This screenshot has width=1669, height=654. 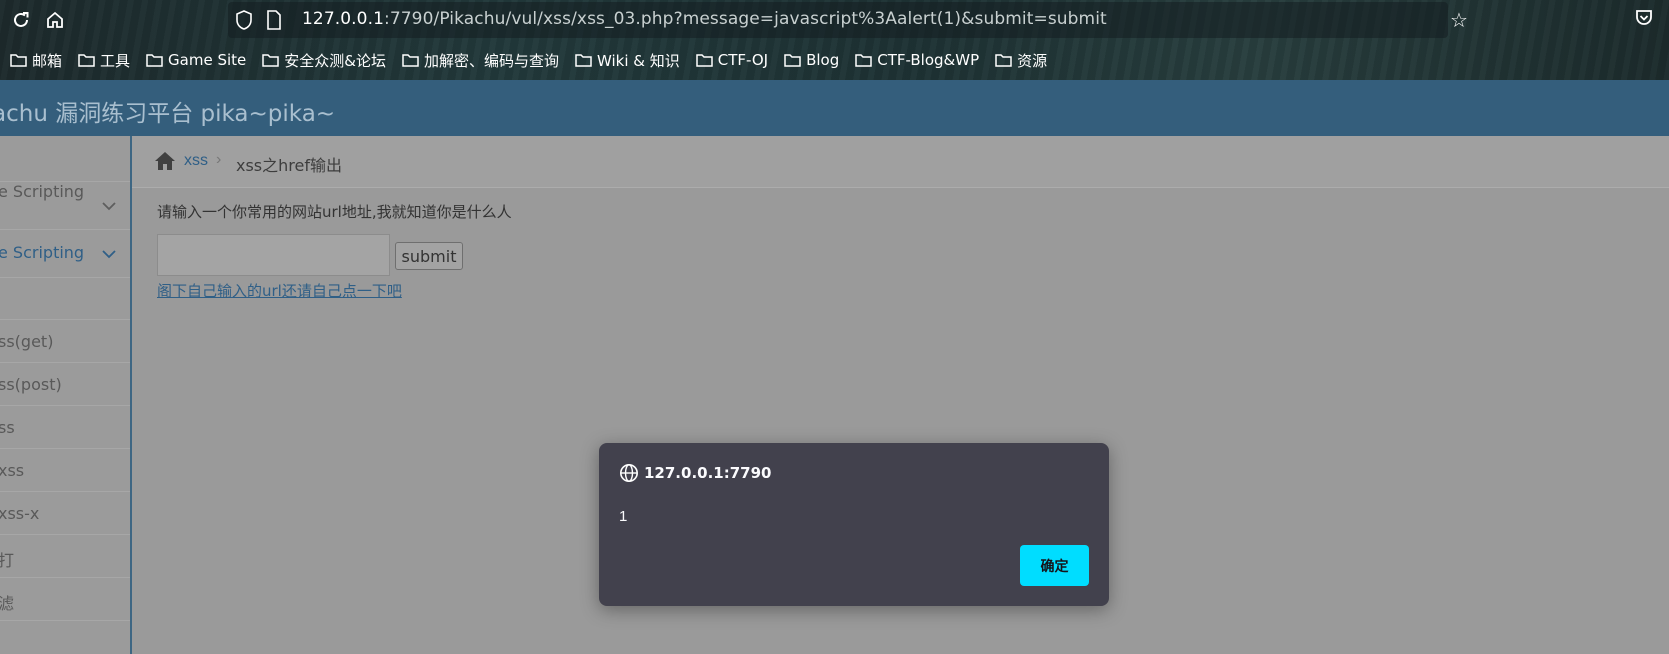 I want to click on form-prompt: 请输入一个你常用的网站url地址,我就知道你是什么人, so click(x=334, y=212).